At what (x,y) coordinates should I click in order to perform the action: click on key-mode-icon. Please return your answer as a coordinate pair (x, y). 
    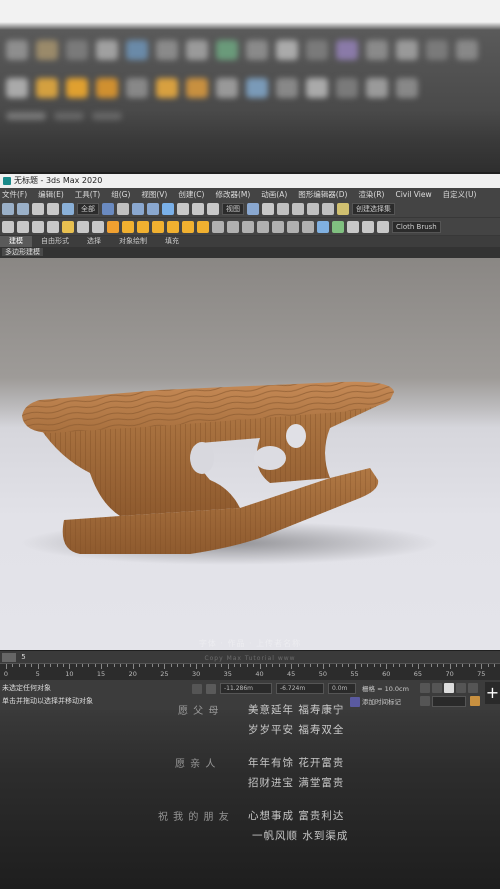
    Looking at the image, I should click on (425, 701).